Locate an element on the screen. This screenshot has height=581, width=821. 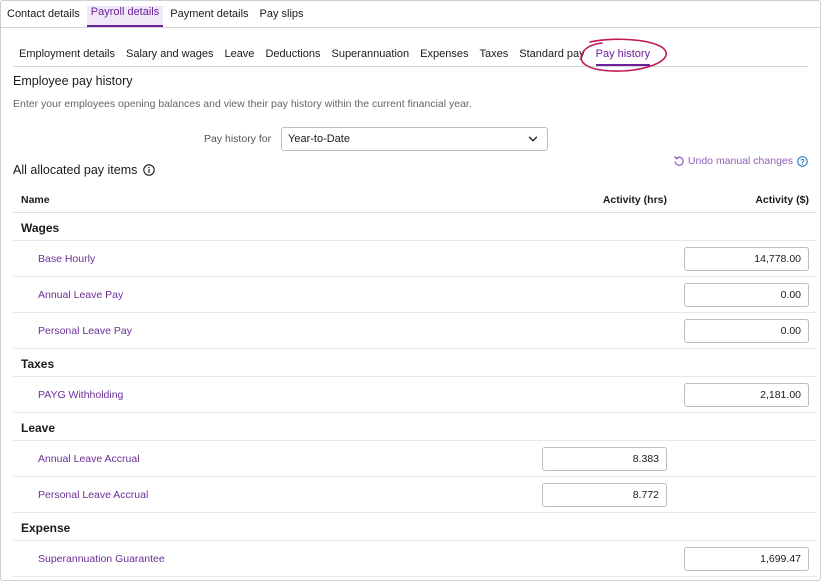
pay-item-personal-leave-pay: Personal Leave Pay is located at coordinates (85, 331).